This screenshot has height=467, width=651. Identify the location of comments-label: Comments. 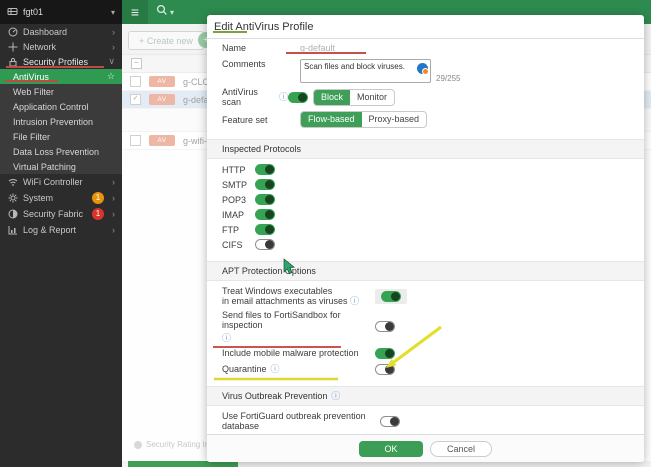
(244, 64).